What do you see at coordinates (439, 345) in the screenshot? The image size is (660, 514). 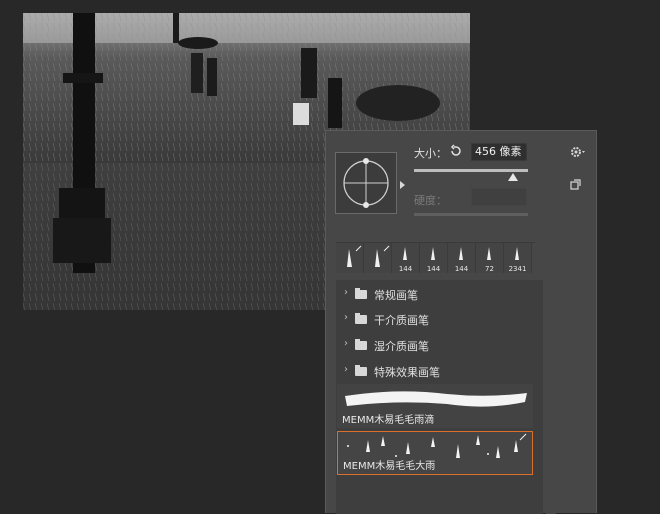 I see `folder-row: › 湿介质画笔` at bounding box center [439, 345].